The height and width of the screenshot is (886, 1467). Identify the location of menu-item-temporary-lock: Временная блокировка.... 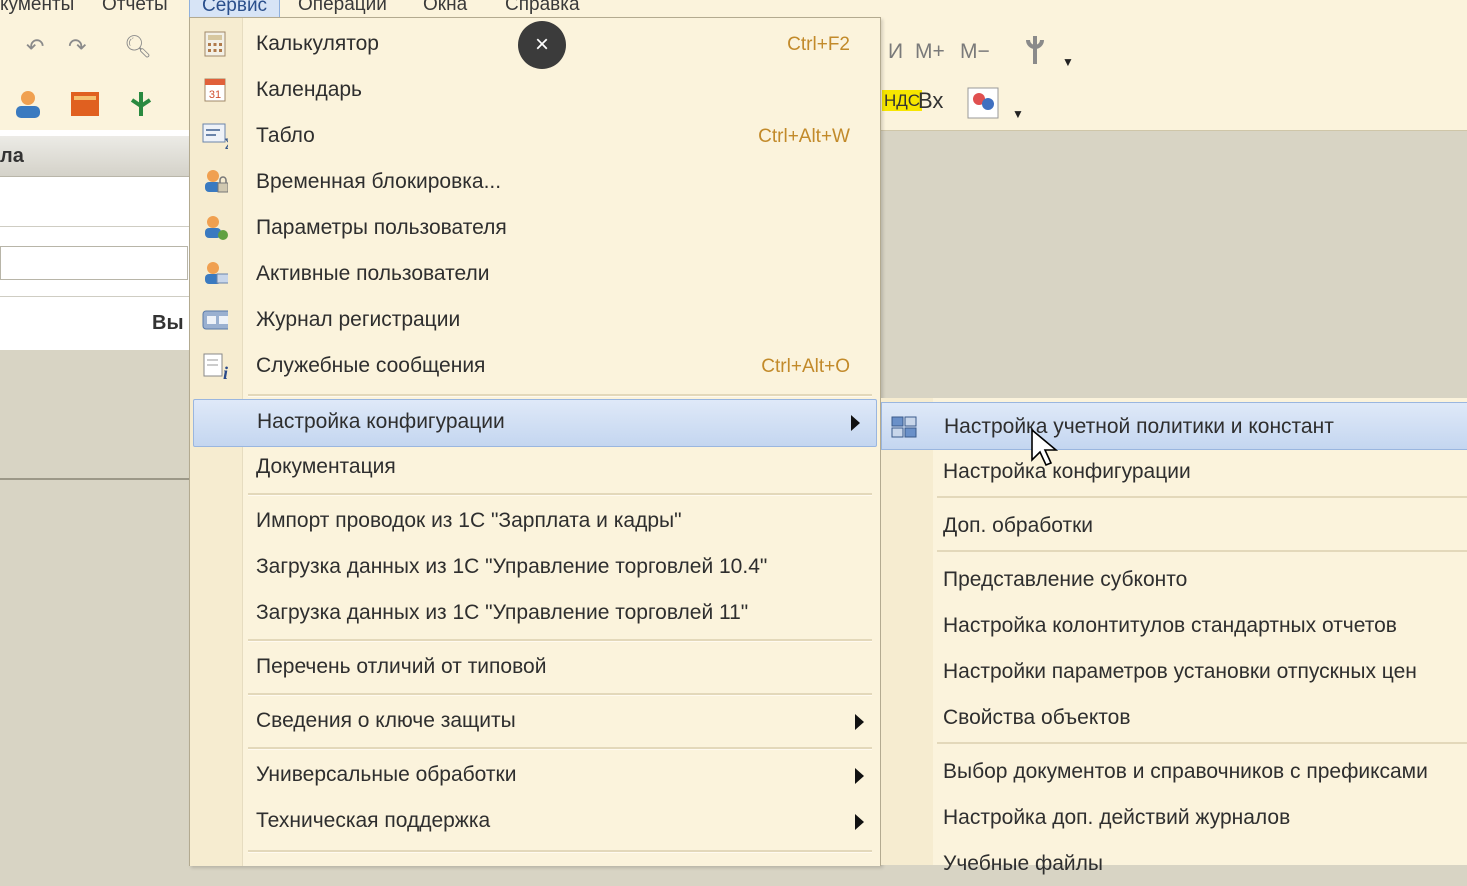
(535, 183).